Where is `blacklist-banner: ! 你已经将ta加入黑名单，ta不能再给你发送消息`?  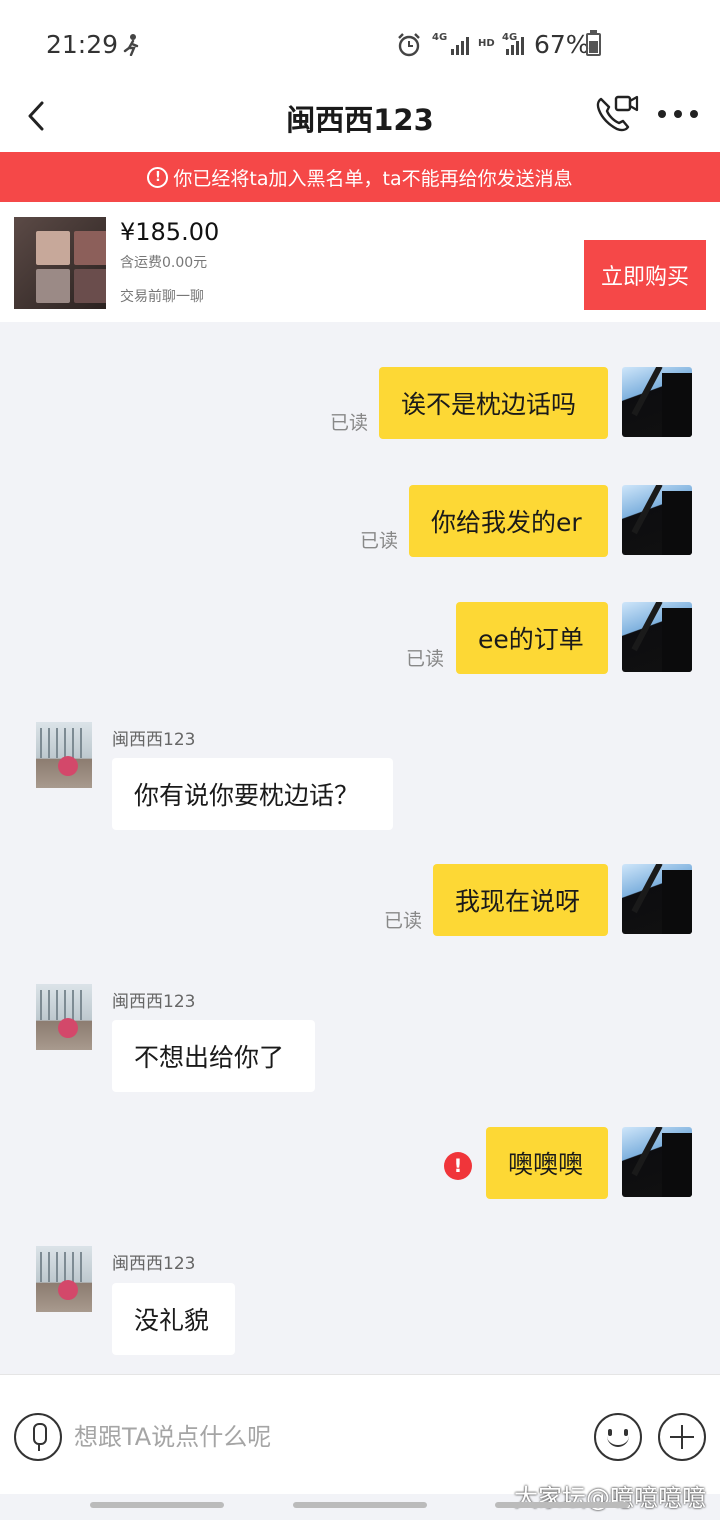
blacklist-banner: ! 你已经将ta加入黑名单，ta不能再给你发送消息 is located at coordinates (360, 177).